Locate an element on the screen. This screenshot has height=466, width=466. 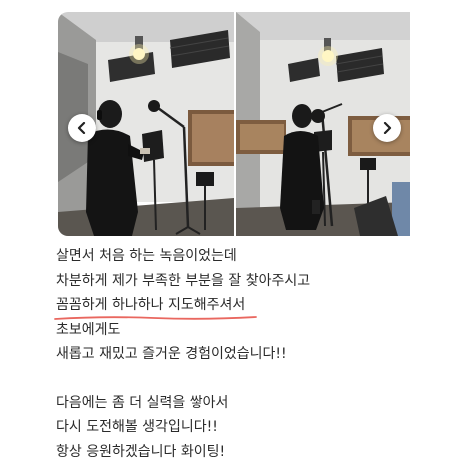
chevron-left-icon is located at coordinates (82, 128).